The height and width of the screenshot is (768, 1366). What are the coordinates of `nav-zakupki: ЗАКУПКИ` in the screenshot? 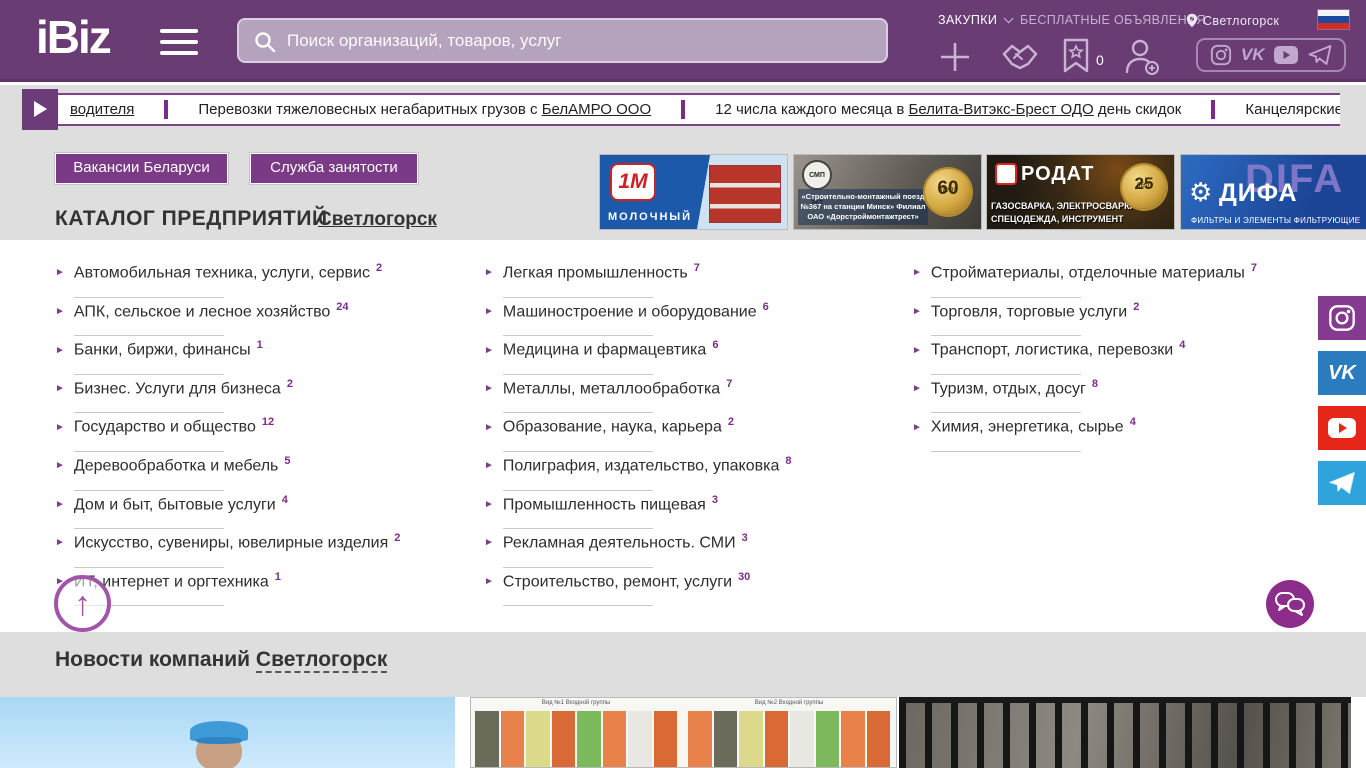 It's located at (976, 22).